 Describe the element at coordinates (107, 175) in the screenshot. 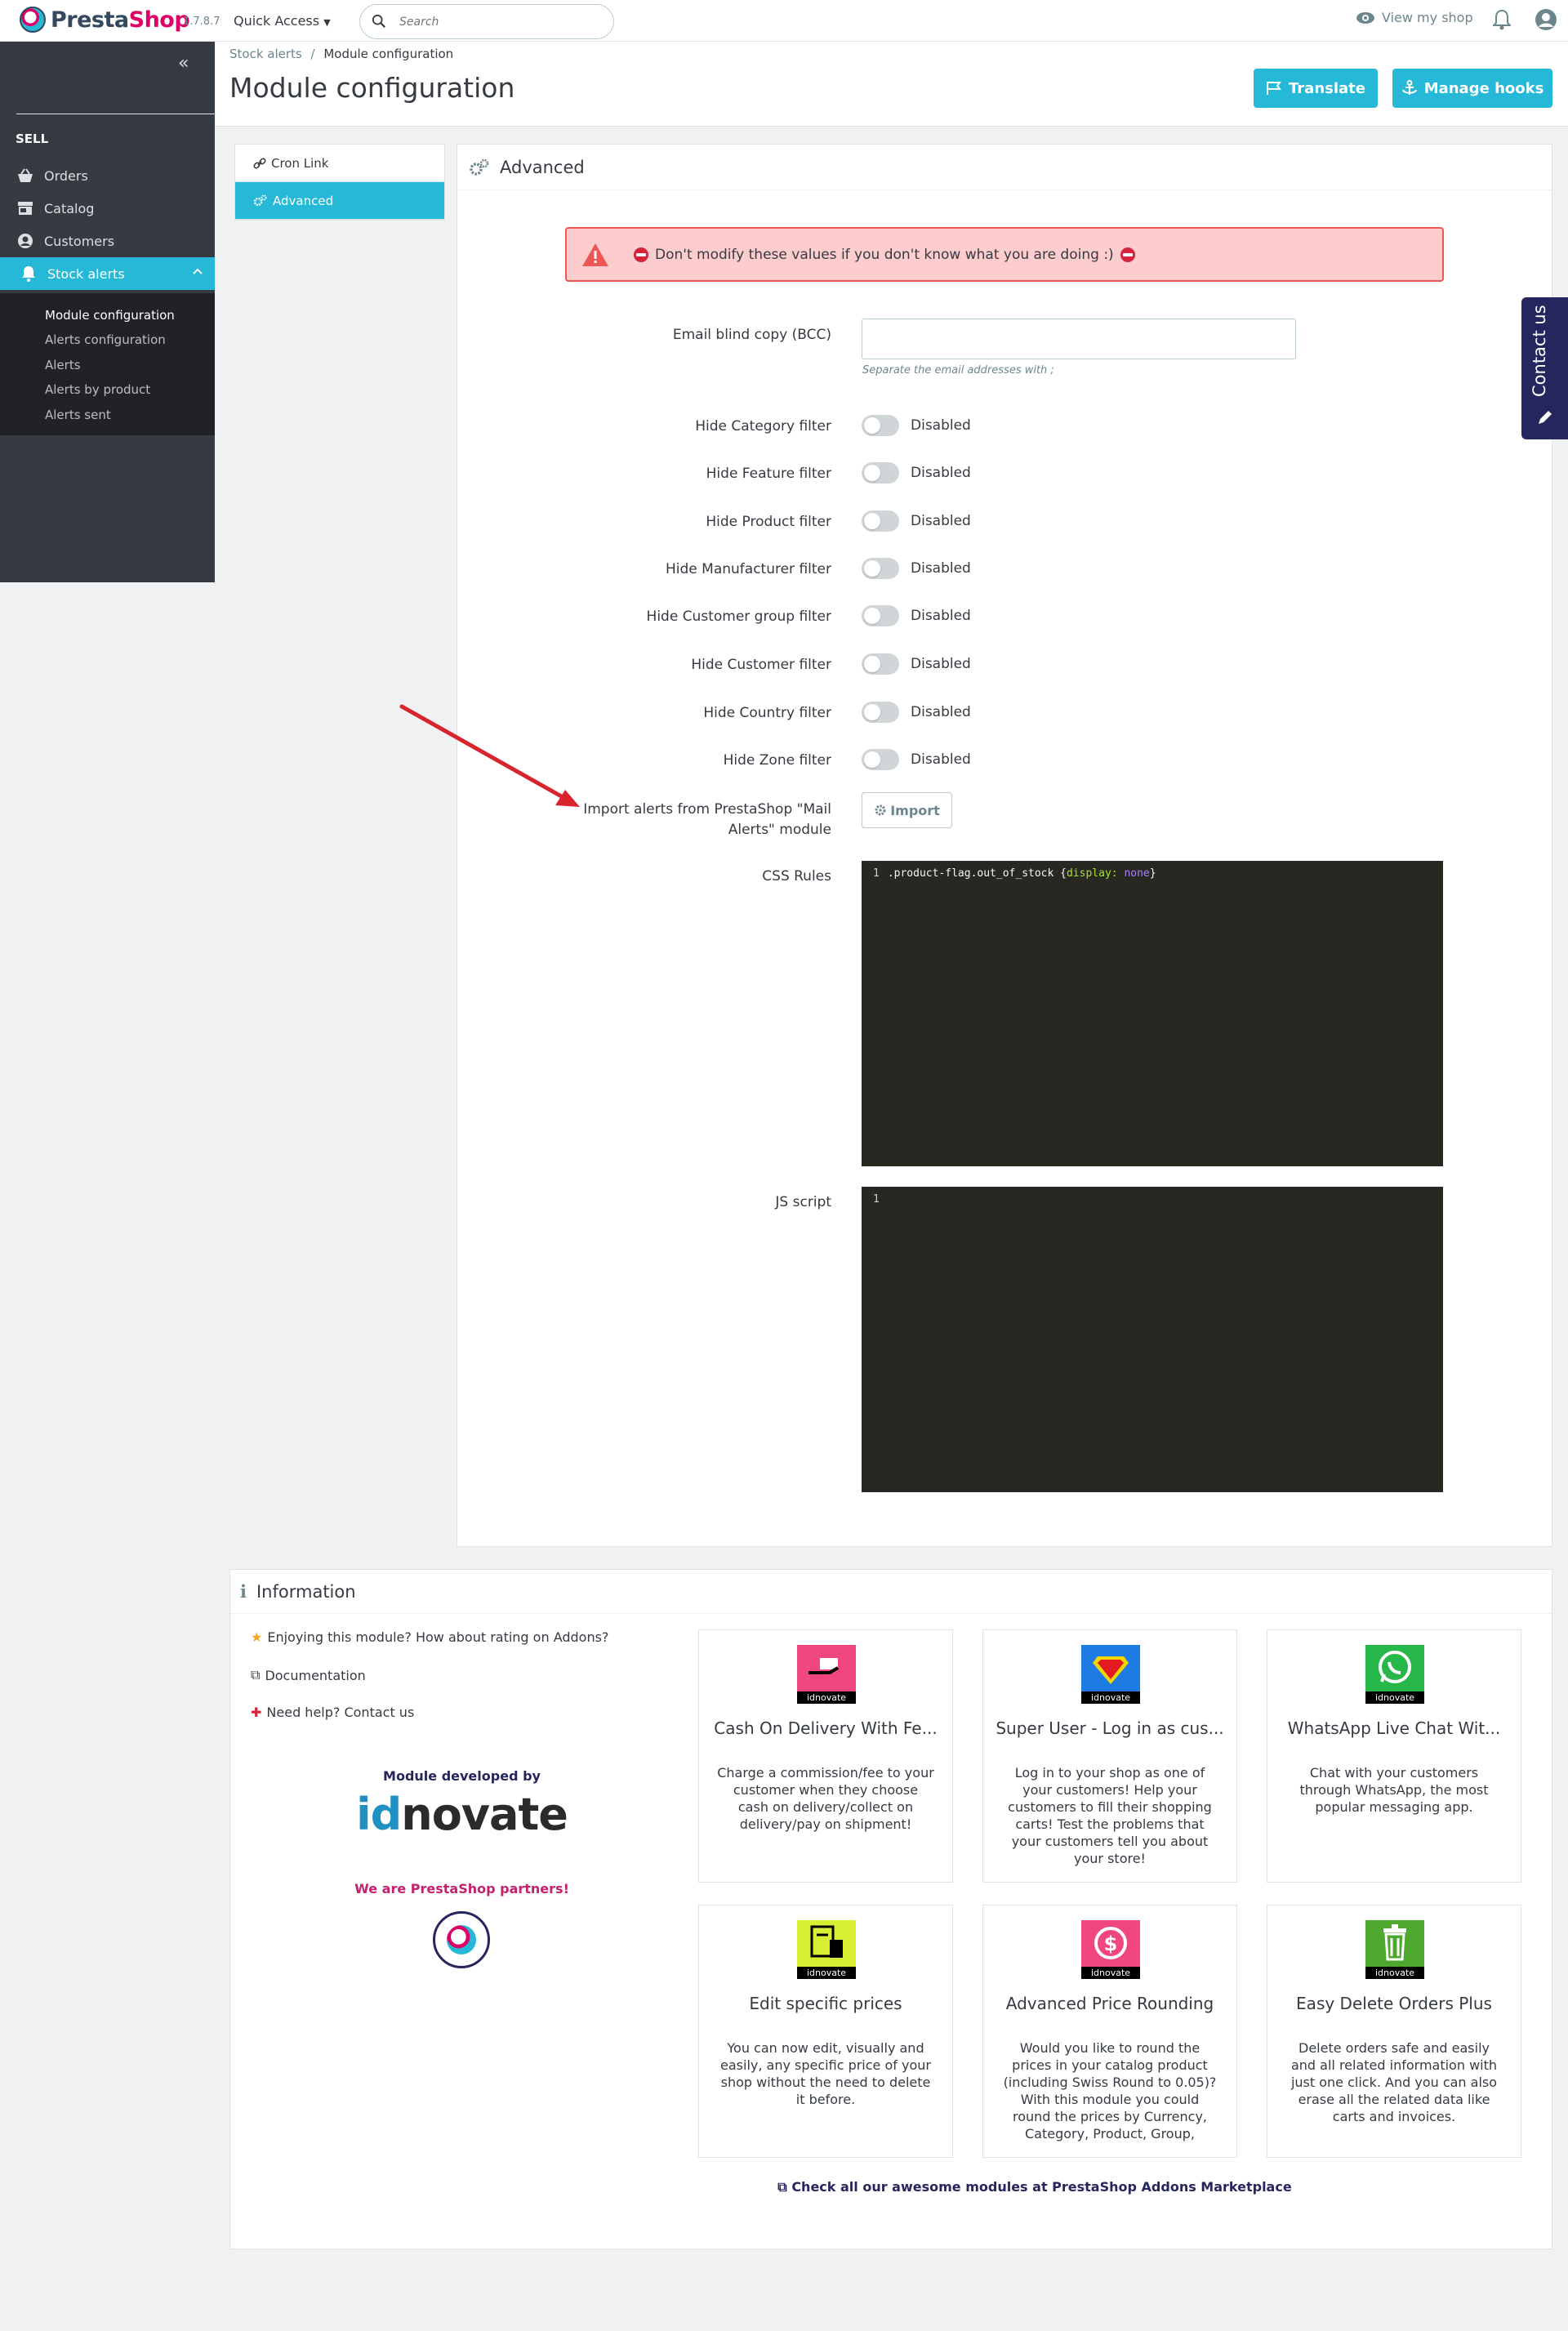

I see `sidebar-item-orders: Orders` at that location.